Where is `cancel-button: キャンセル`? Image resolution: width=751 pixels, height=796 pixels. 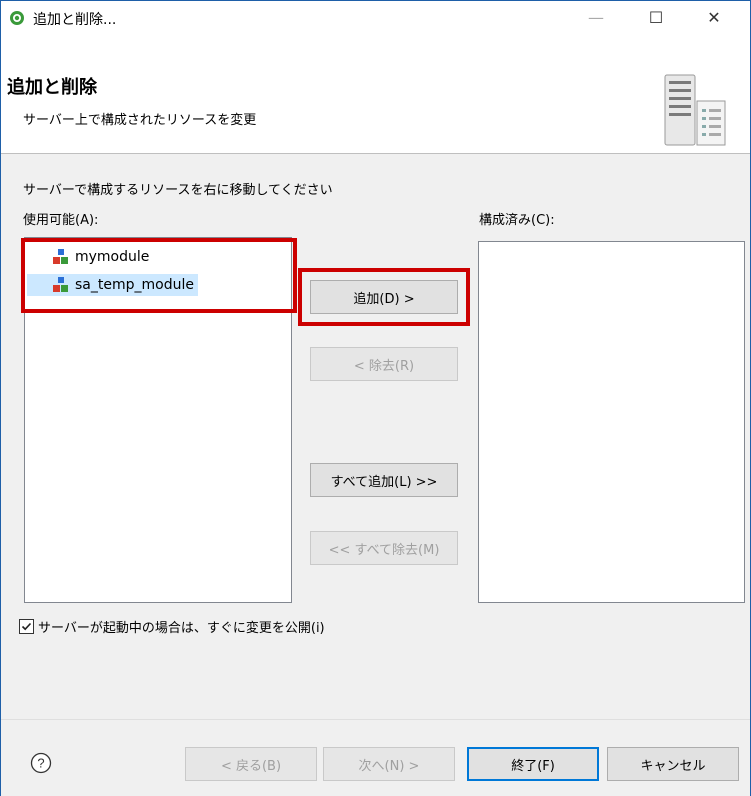 cancel-button: キャンセル is located at coordinates (673, 764).